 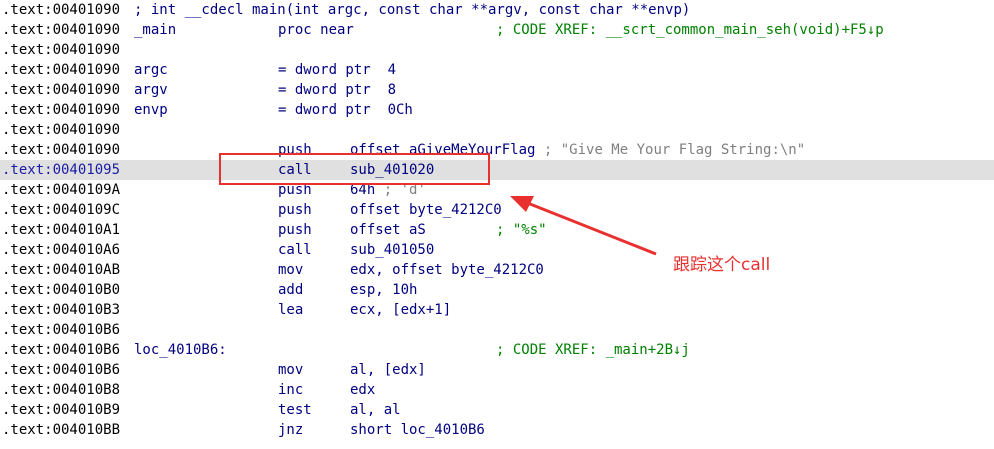 I want to click on code-line: .text:004010B9 test al, al, so click(x=497, y=410).